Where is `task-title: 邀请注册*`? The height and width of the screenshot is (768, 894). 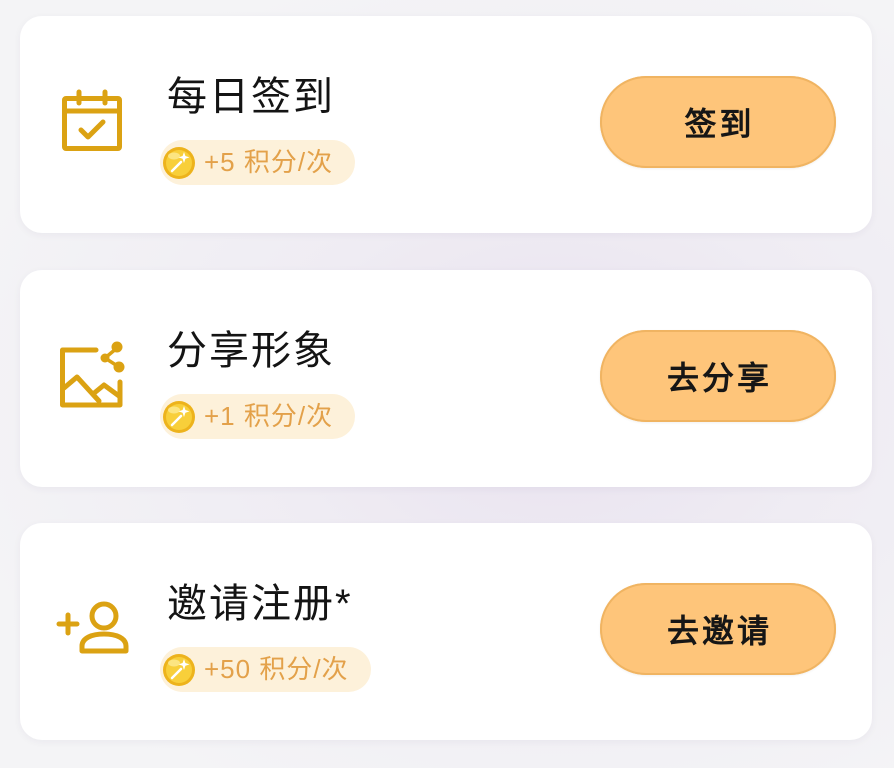
task-title: 邀请注册* is located at coordinates (260, 604).